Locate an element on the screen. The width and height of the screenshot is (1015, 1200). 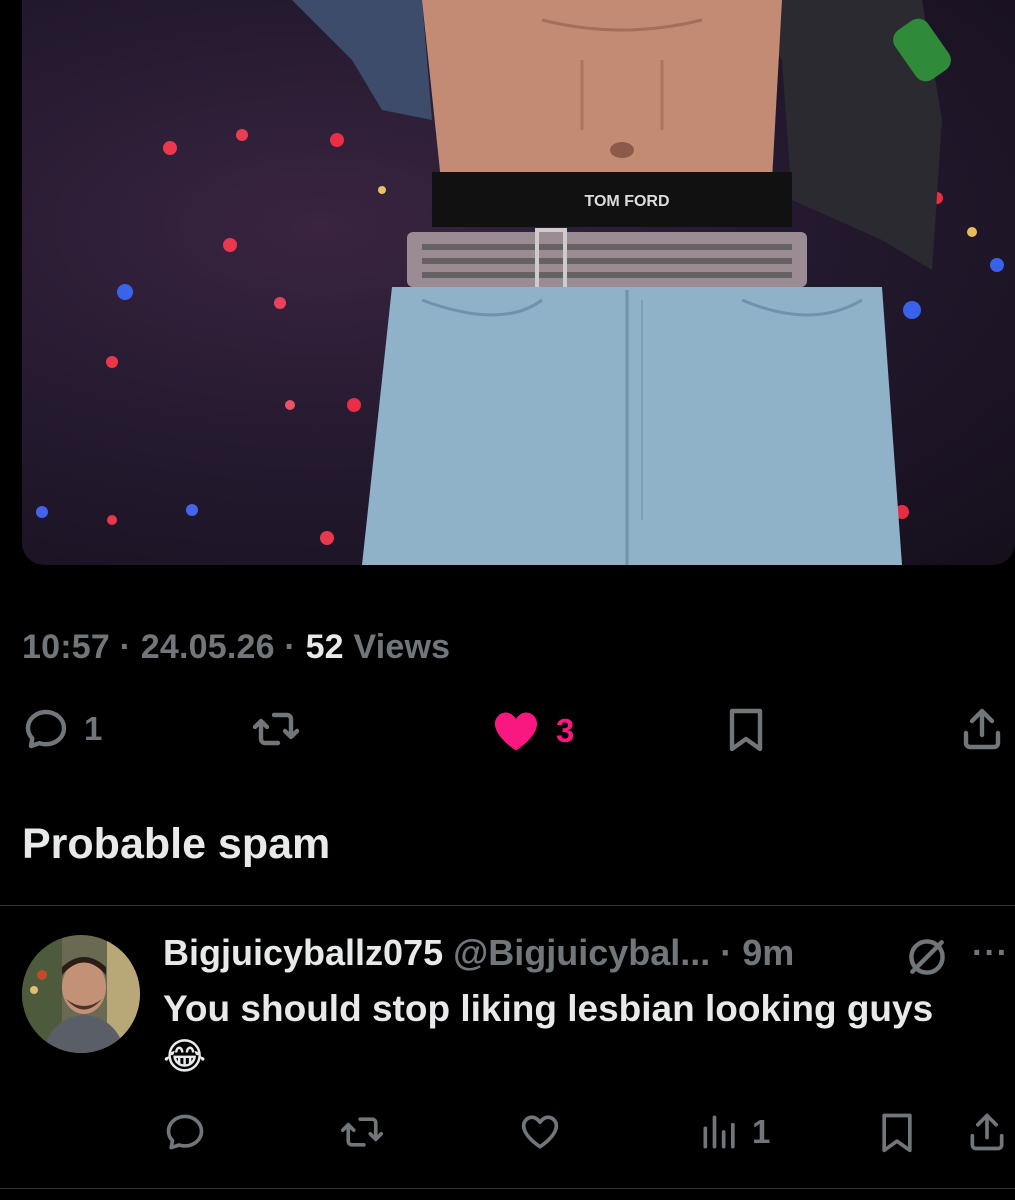
reply-bookmark-button is located at coordinates (897, 1132).